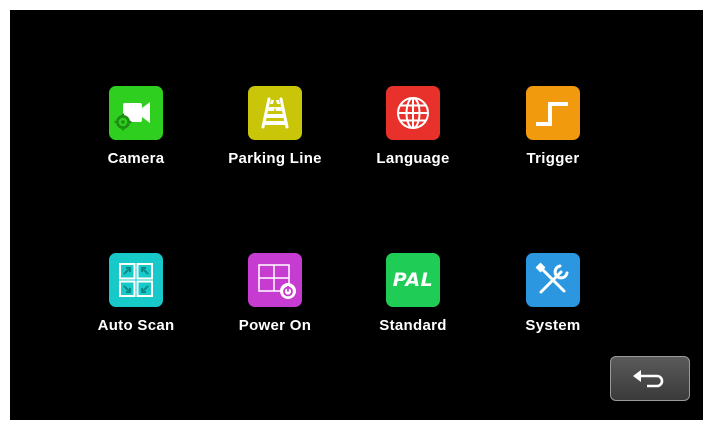  Describe the element at coordinates (275, 113) in the screenshot. I see `parking-line-icon` at that location.